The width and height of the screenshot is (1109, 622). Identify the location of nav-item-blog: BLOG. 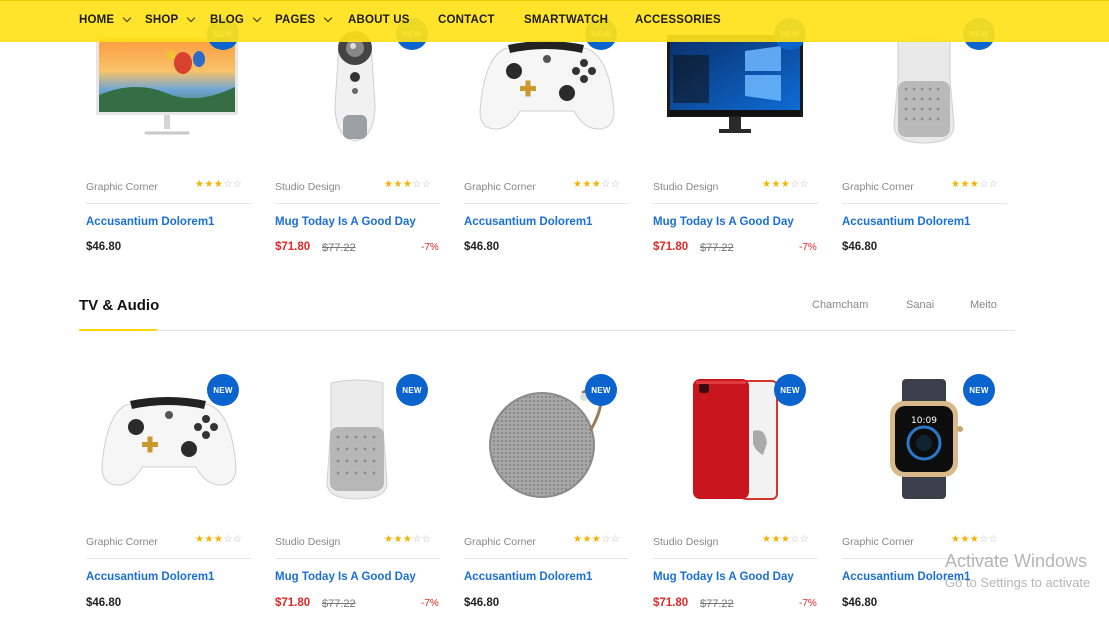
(236, 19).